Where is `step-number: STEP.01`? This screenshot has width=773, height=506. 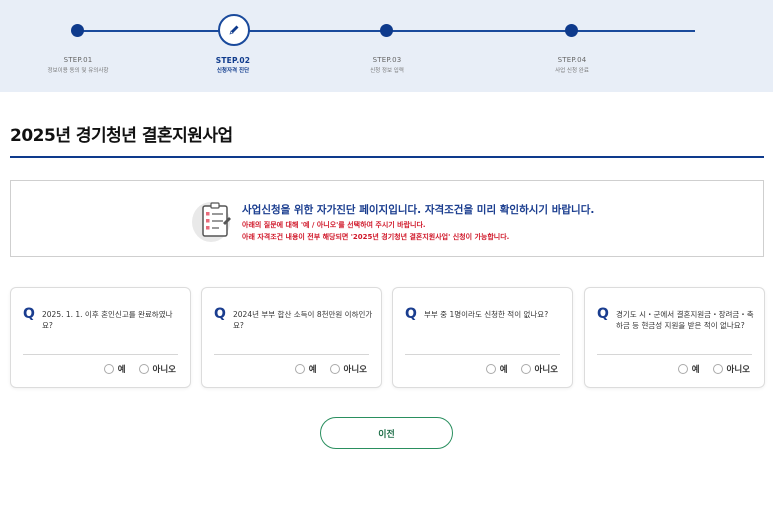
step-number: STEP.01 is located at coordinates (78, 60).